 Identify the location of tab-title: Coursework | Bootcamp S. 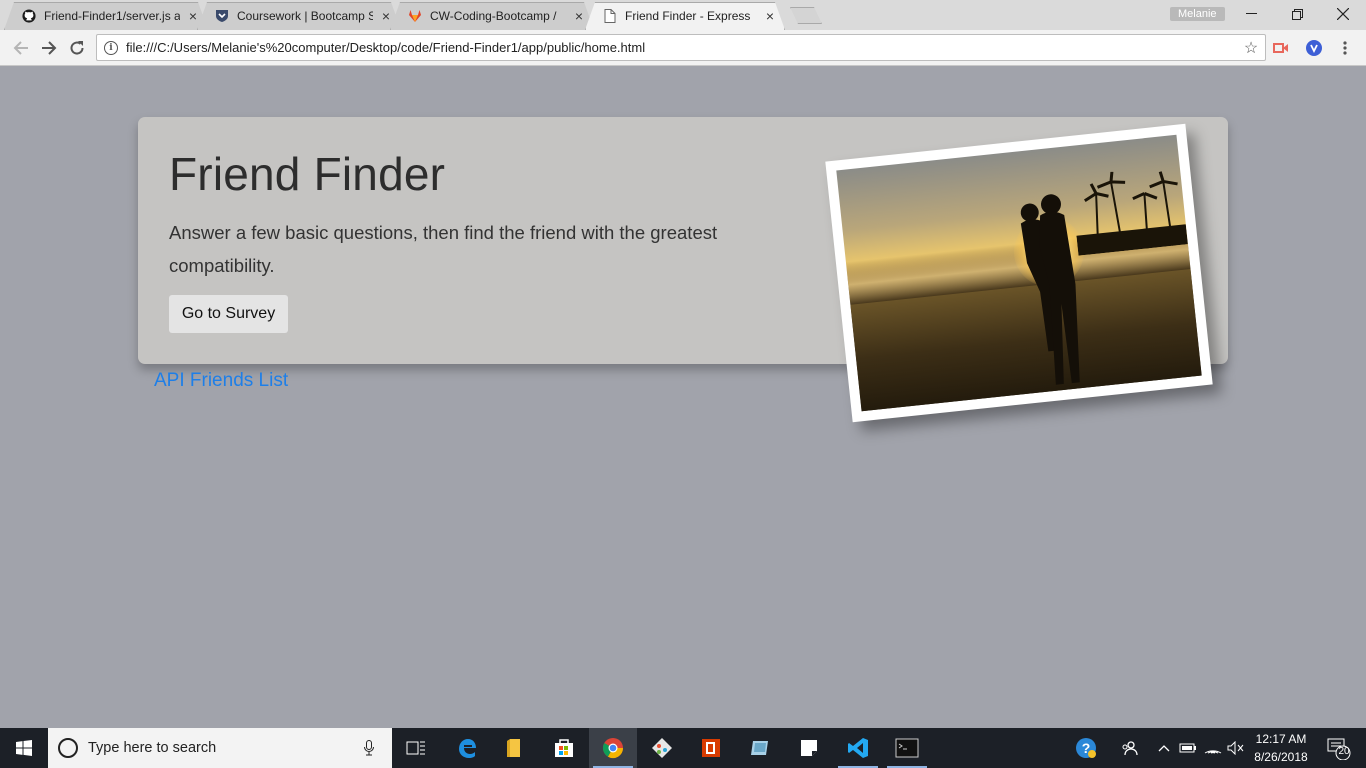
(305, 16).